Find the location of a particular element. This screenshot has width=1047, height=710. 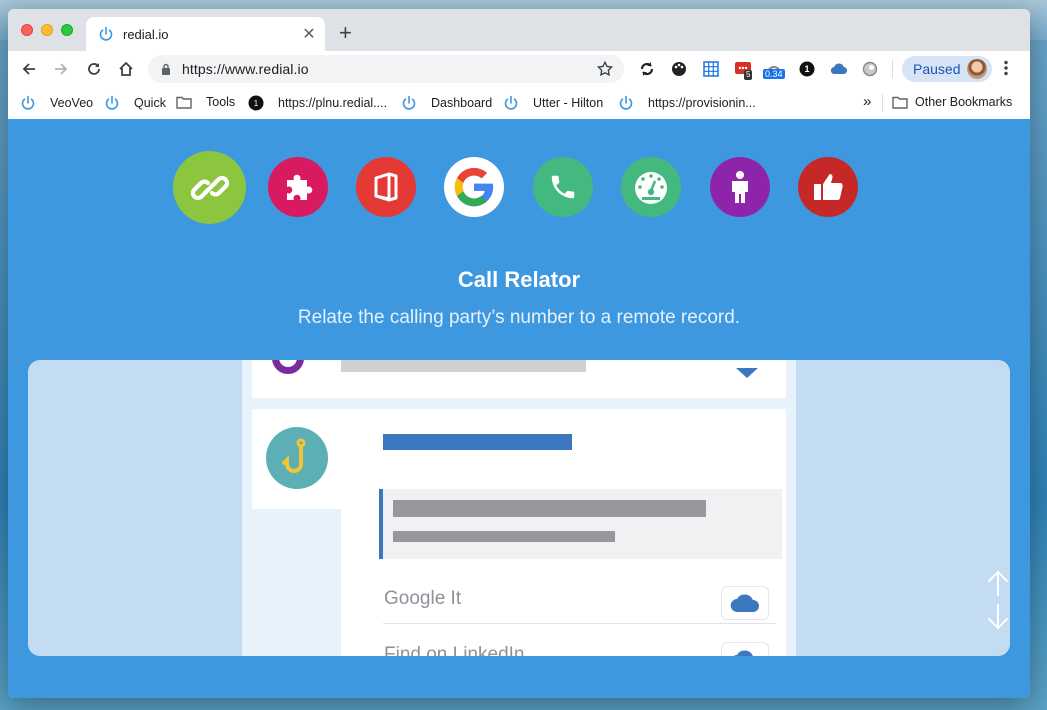

bookmarks-overflow-button: » is located at coordinates (867, 101).